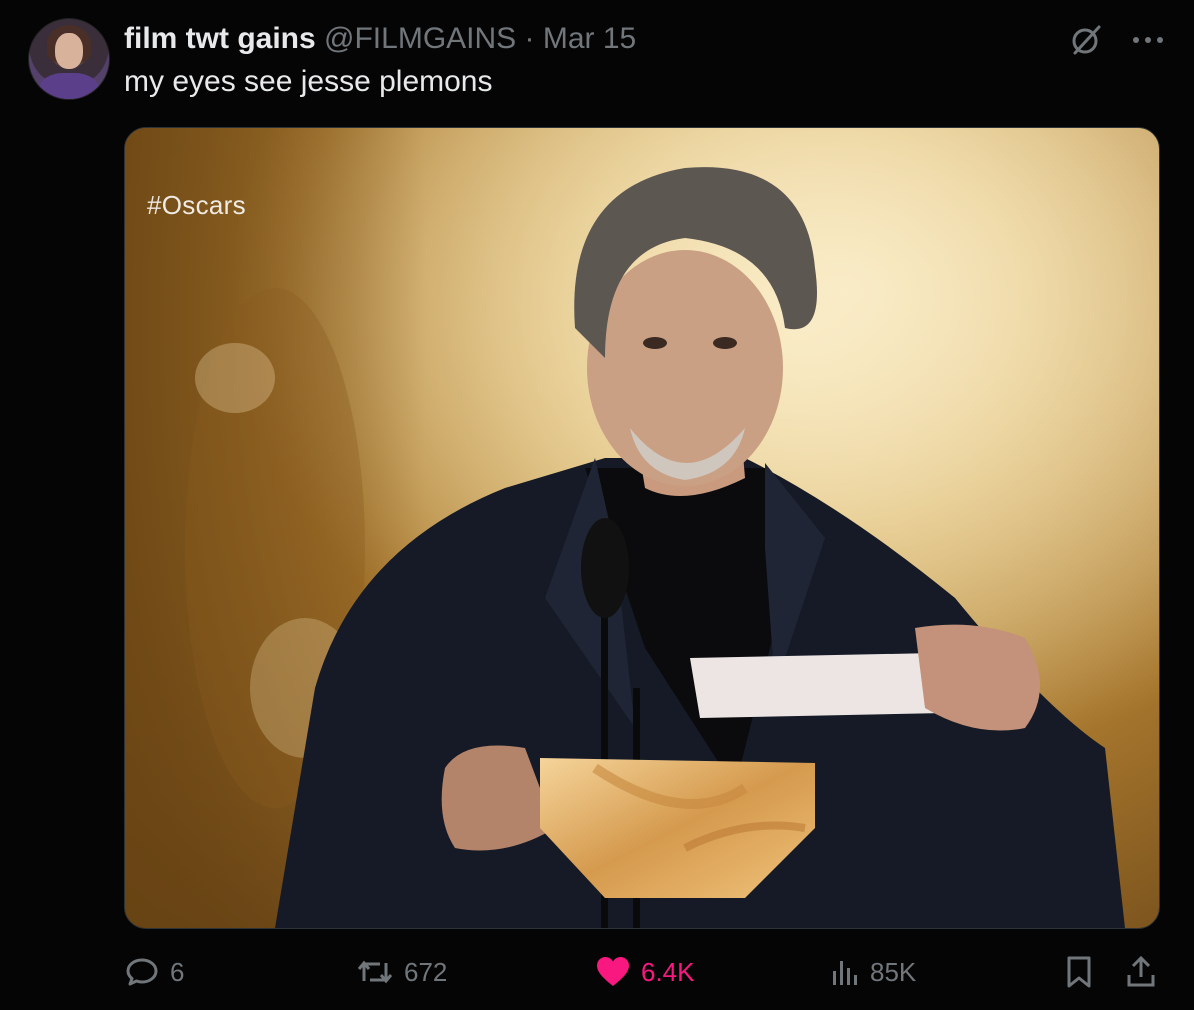  What do you see at coordinates (177, 971) in the screenshot?
I see `reply-count: 6` at bounding box center [177, 971].